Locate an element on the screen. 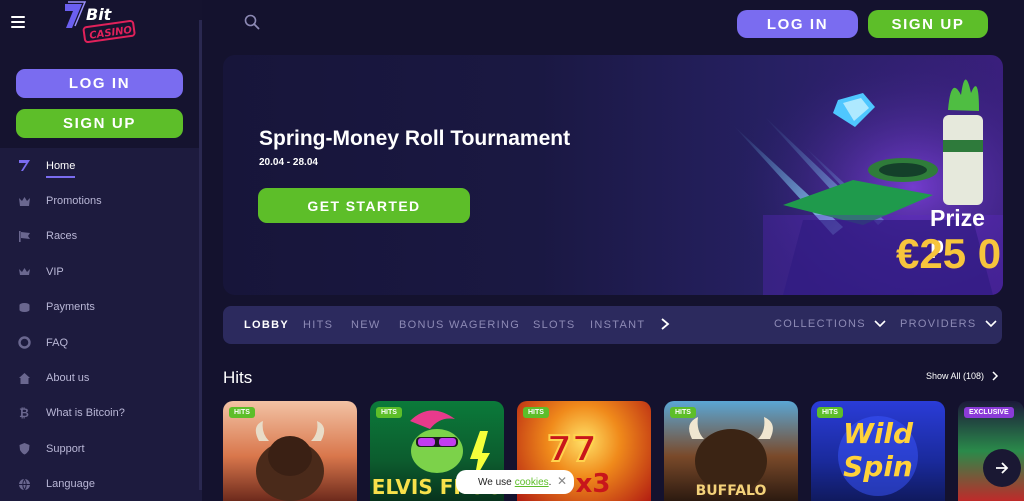 This screenshot has height=501, width=1024. home-7-icon is located at coordinates (24, 166).